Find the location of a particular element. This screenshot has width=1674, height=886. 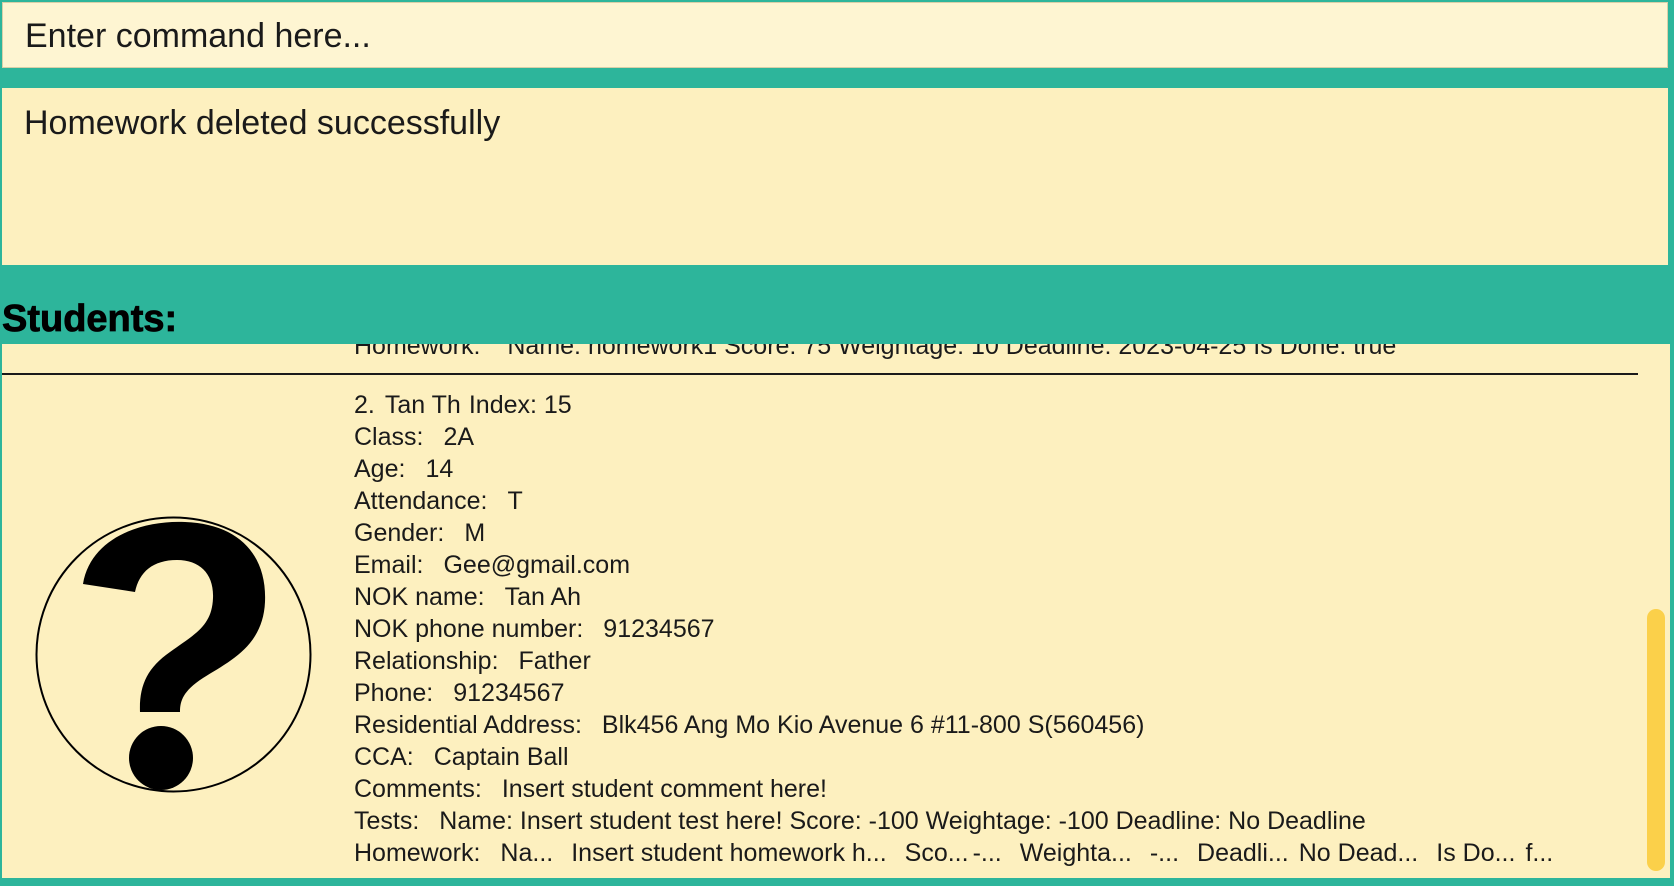

class-row: Class: 2A is located at coordinates (962, 437).